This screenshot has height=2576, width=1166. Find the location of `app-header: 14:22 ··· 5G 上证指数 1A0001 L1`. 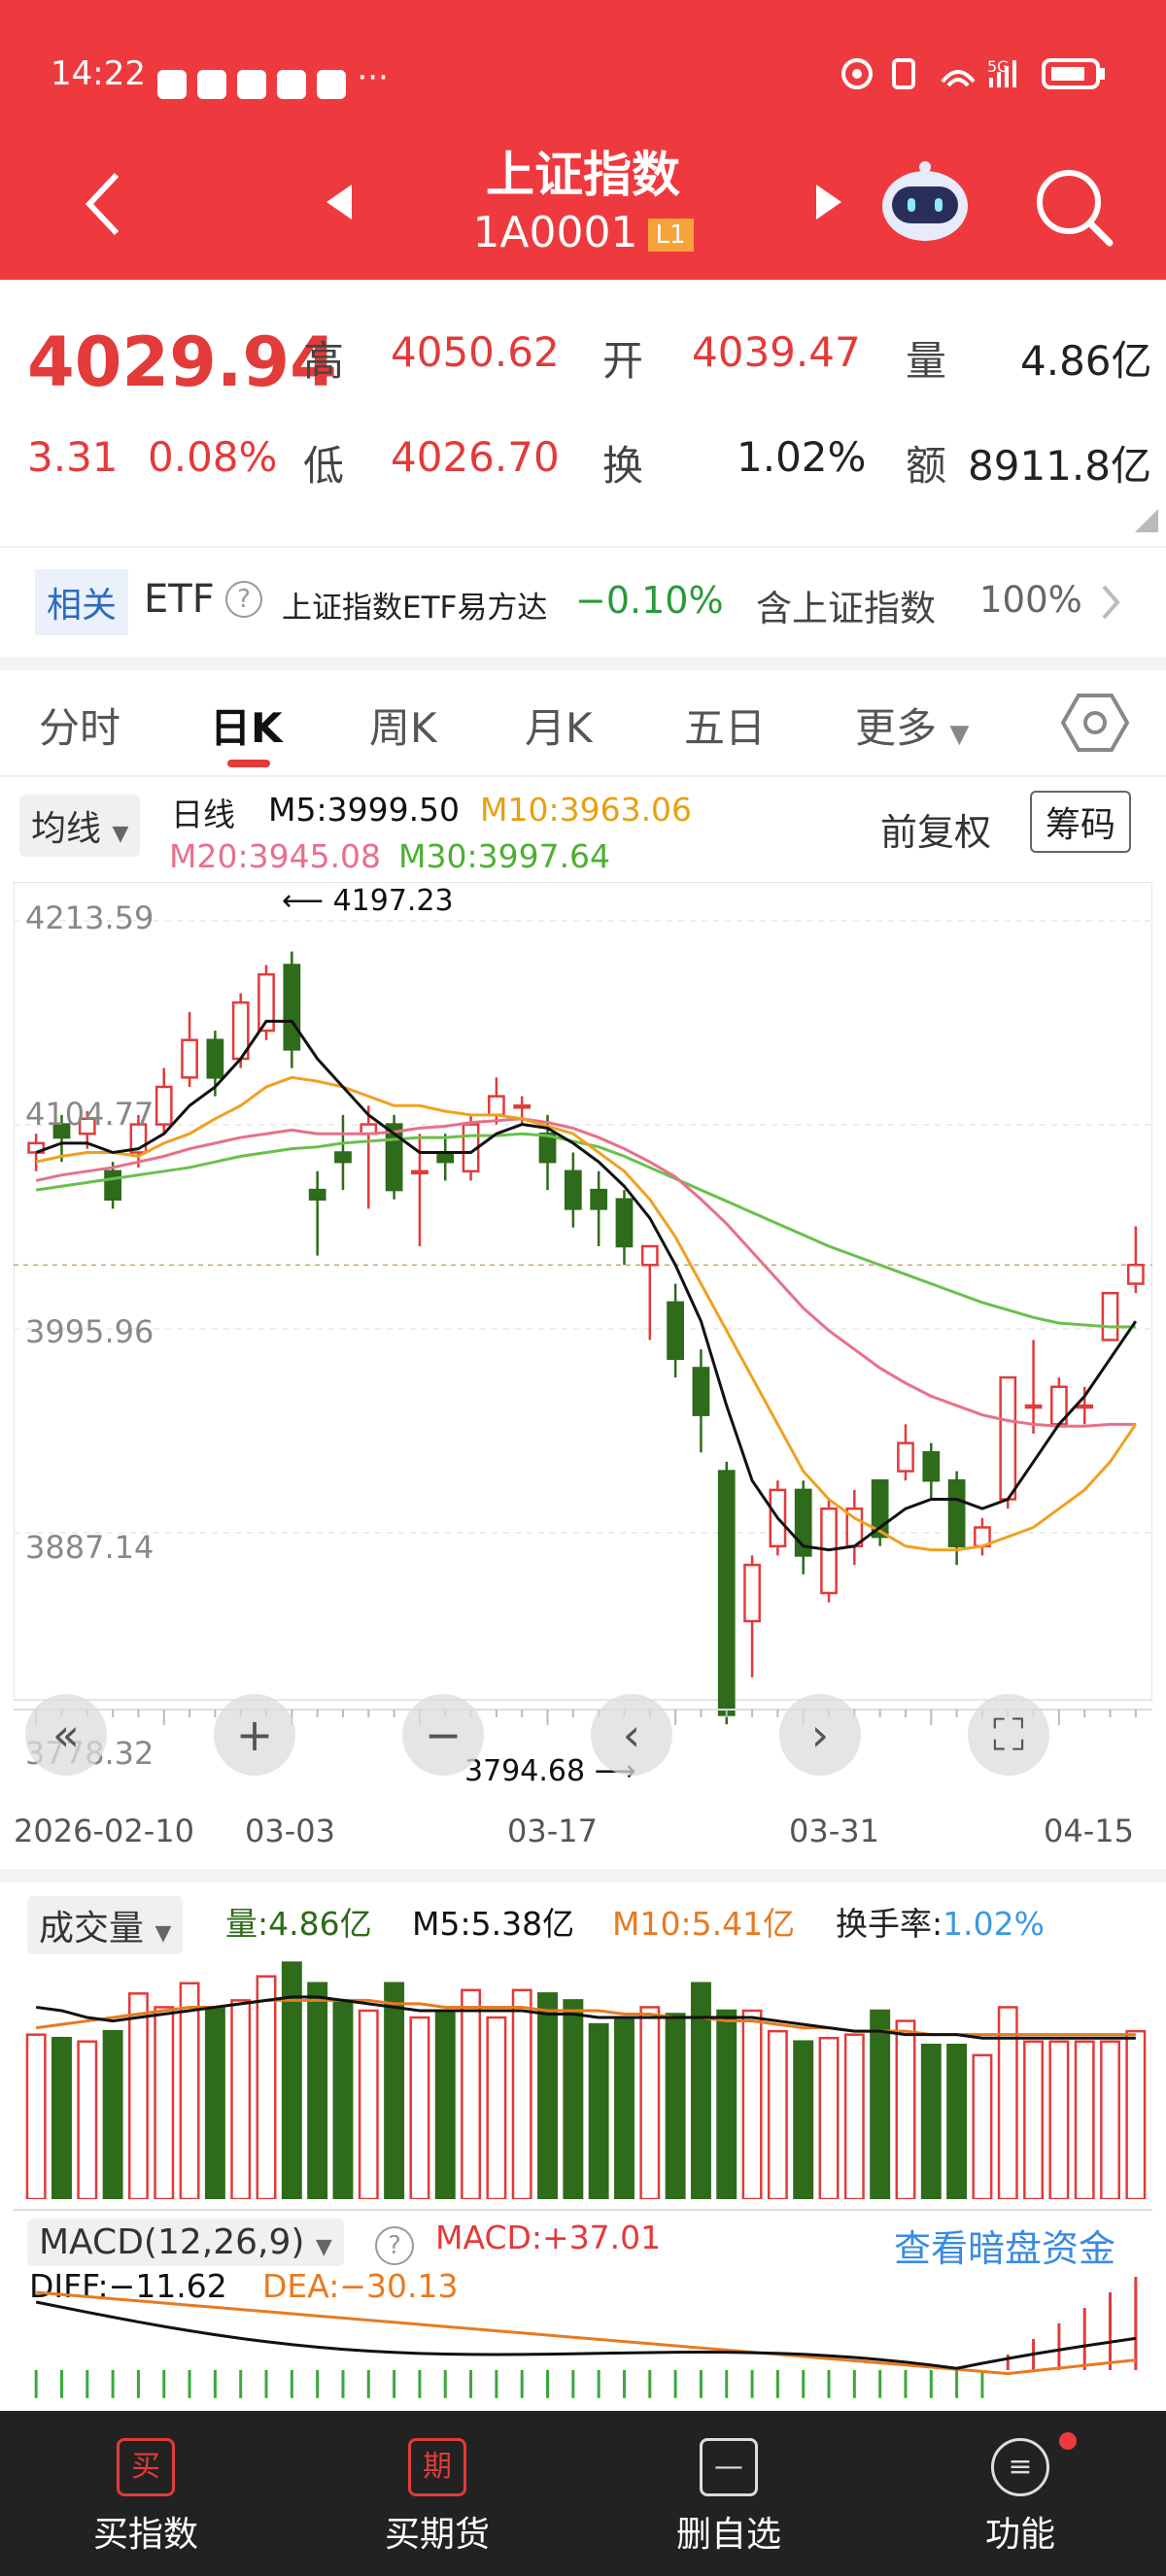

app-header: 14:22 ··· 5G 上证指数 1A0001 L1 is located at coordinates (583, 140).